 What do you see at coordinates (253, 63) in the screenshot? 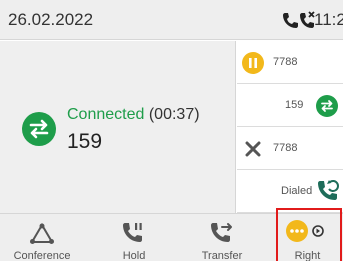
I see `pause-icon` at bounding box center [253, 63].